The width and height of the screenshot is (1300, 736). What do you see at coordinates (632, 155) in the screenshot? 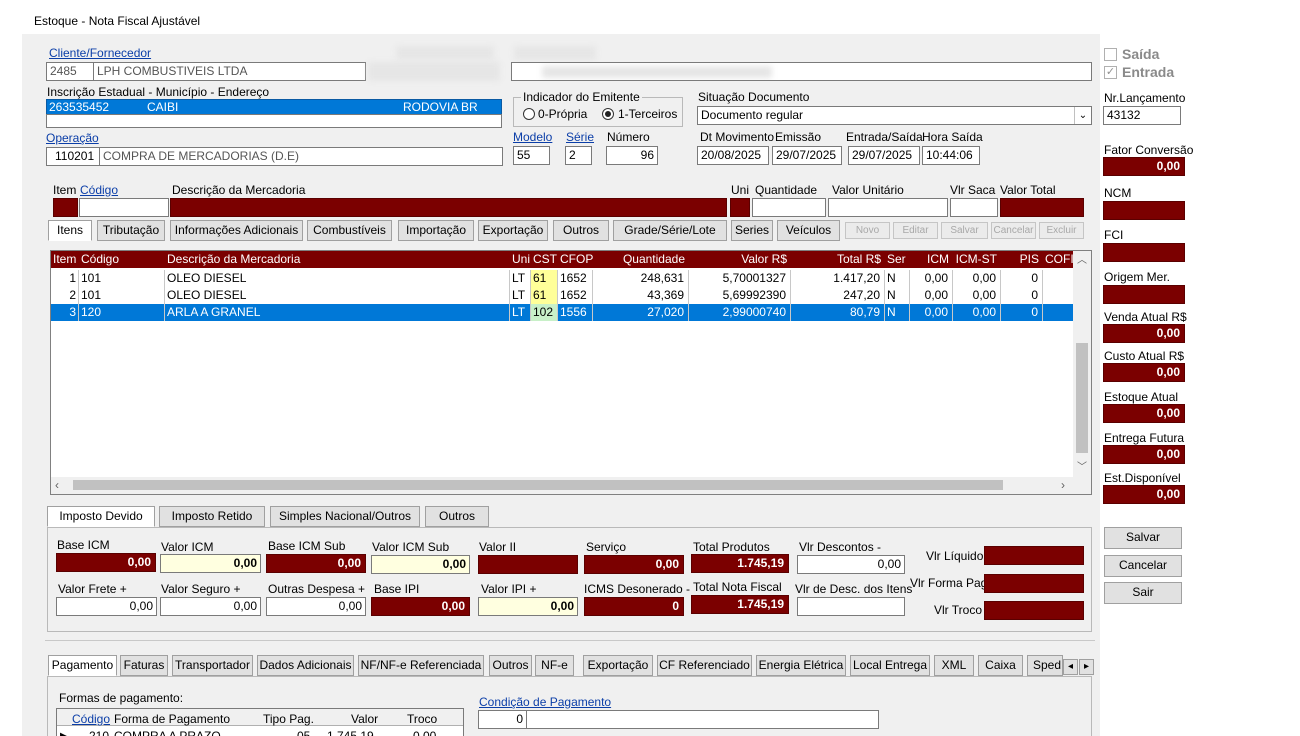
I see `numero-field: 96` at bounding box center [632, 155].